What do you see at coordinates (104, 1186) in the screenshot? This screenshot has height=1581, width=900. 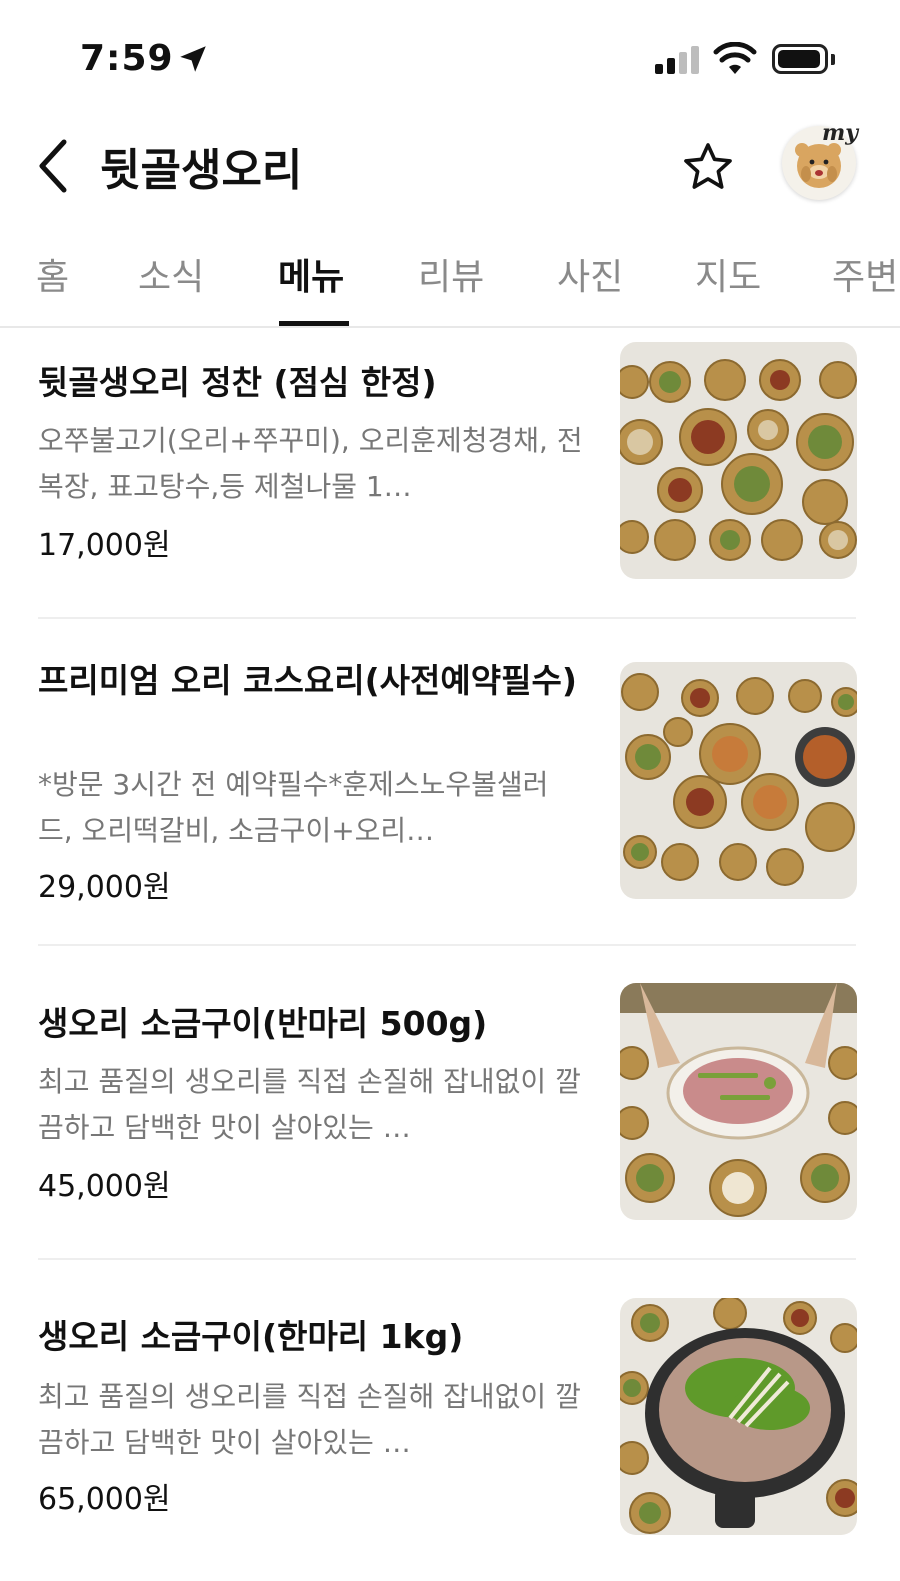 I see `menu-item-price: 45,000원` at bounding box center [104, 1186].